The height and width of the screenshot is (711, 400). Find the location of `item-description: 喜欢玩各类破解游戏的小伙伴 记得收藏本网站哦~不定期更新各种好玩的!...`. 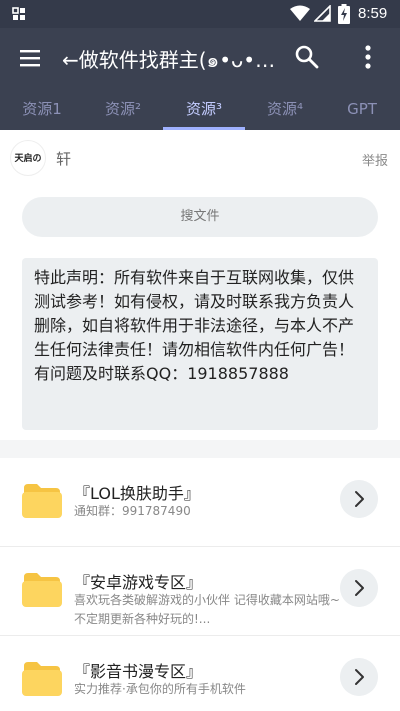

item-description: 喜欢玩各类破解游戏的小伙伴 记得收藏本网站哦~不定期更新各种好玩的!... is located at coordinates (207, 609).